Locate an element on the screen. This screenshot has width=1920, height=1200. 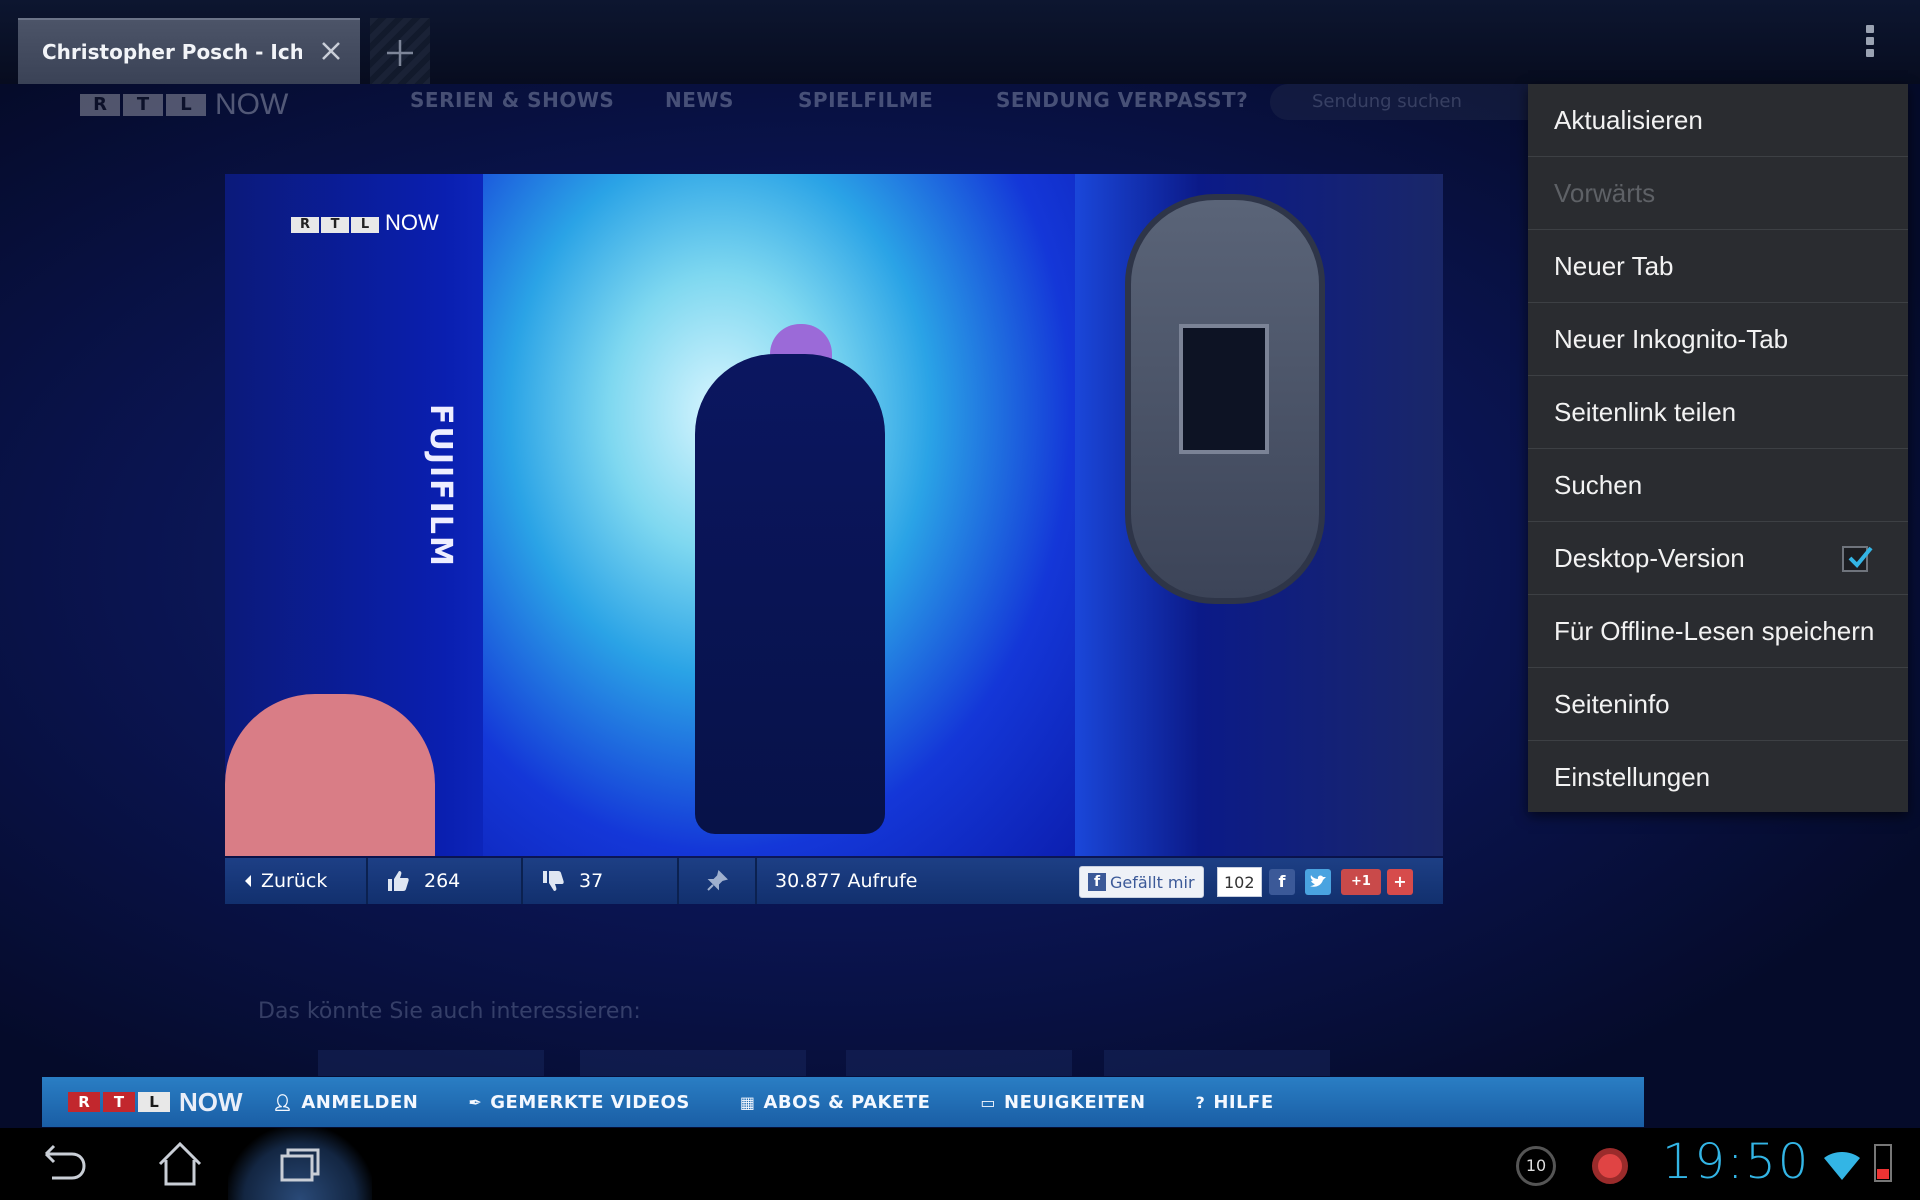
pin-icon: ✒ is located at coordinates (475, 1102).